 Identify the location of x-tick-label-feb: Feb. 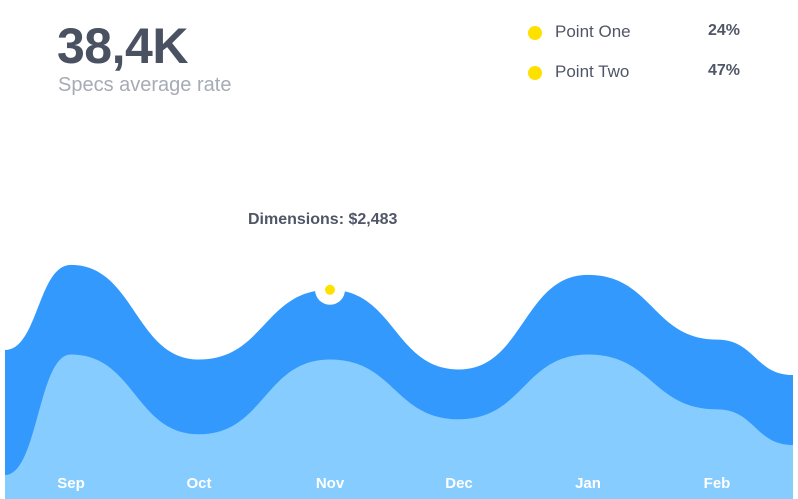
(717, 483).